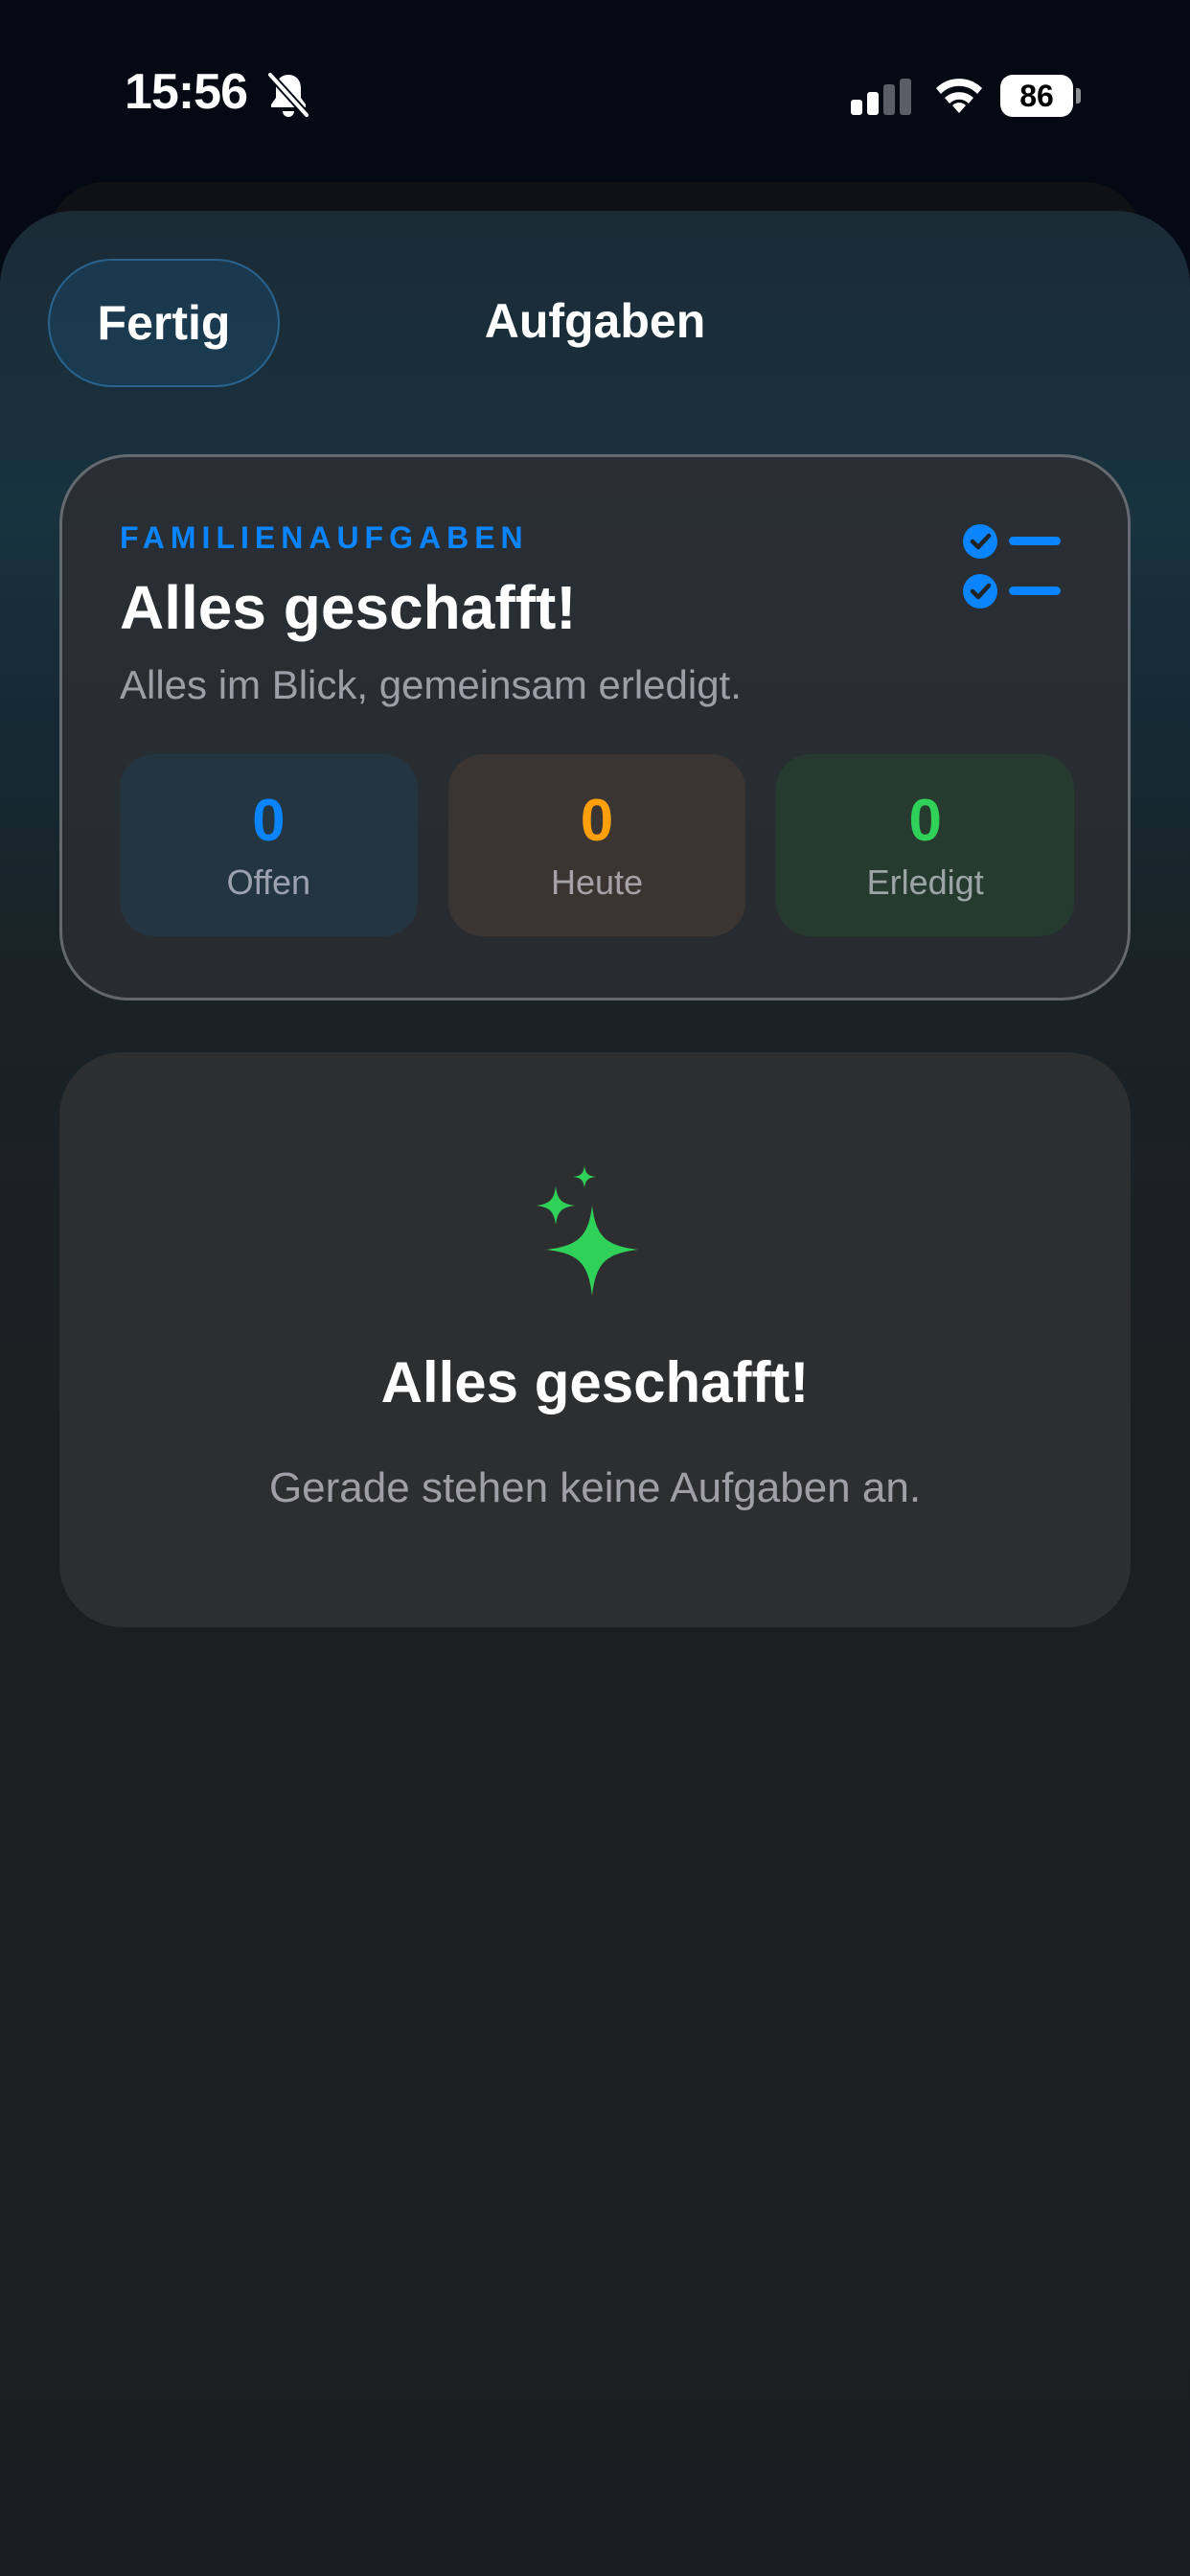 The image size is (1190, 2576). What do you see at coordinates (187, 92) in the screenshot?
I see `status-time: 15:56` at bounding box center [187, 92].